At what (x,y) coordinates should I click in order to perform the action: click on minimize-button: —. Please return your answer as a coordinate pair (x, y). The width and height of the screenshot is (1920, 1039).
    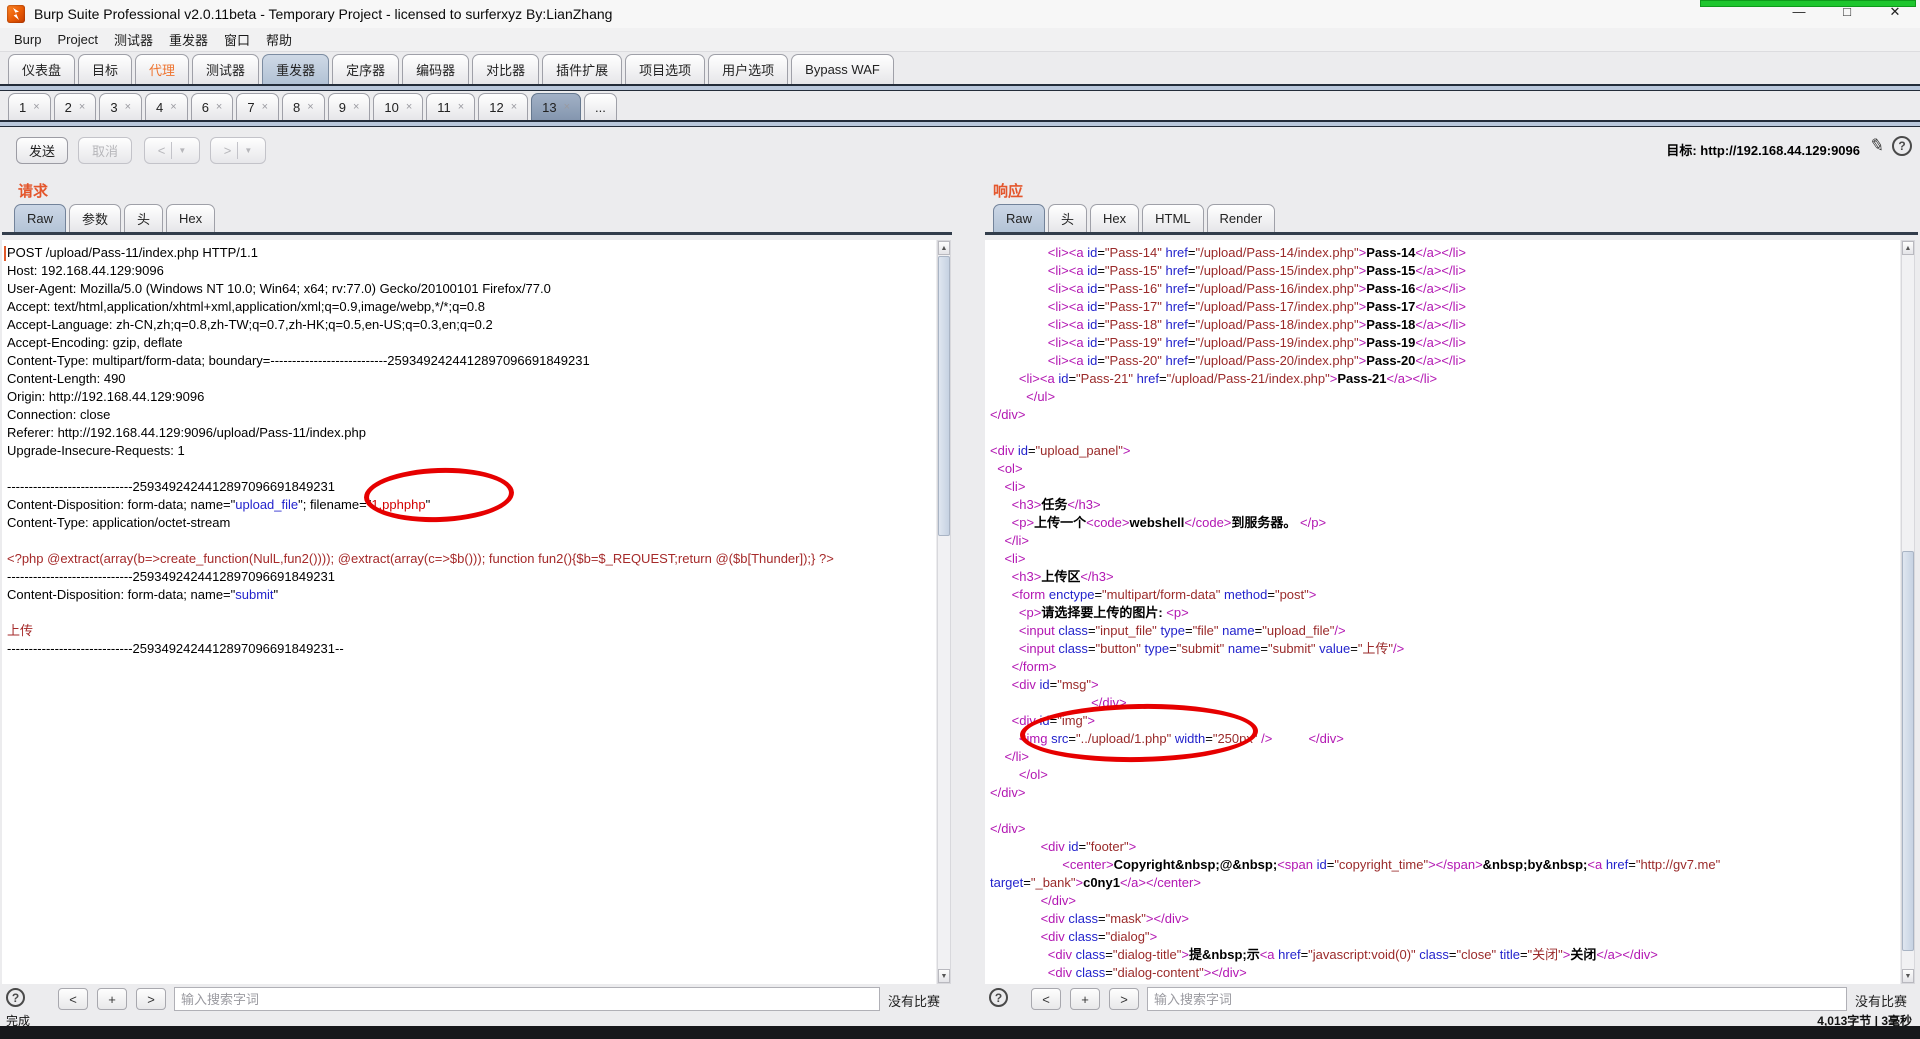
    Looking at the image, I should click on (1799, 12).